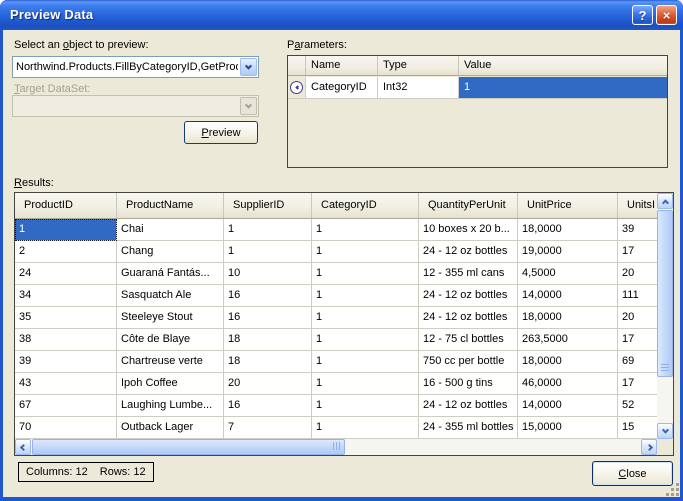 The height and width of the screenshot is (501, 683). Describe the element at coordinates (637, 296) in the screenshot. I see `results-cell: 111` at that location.